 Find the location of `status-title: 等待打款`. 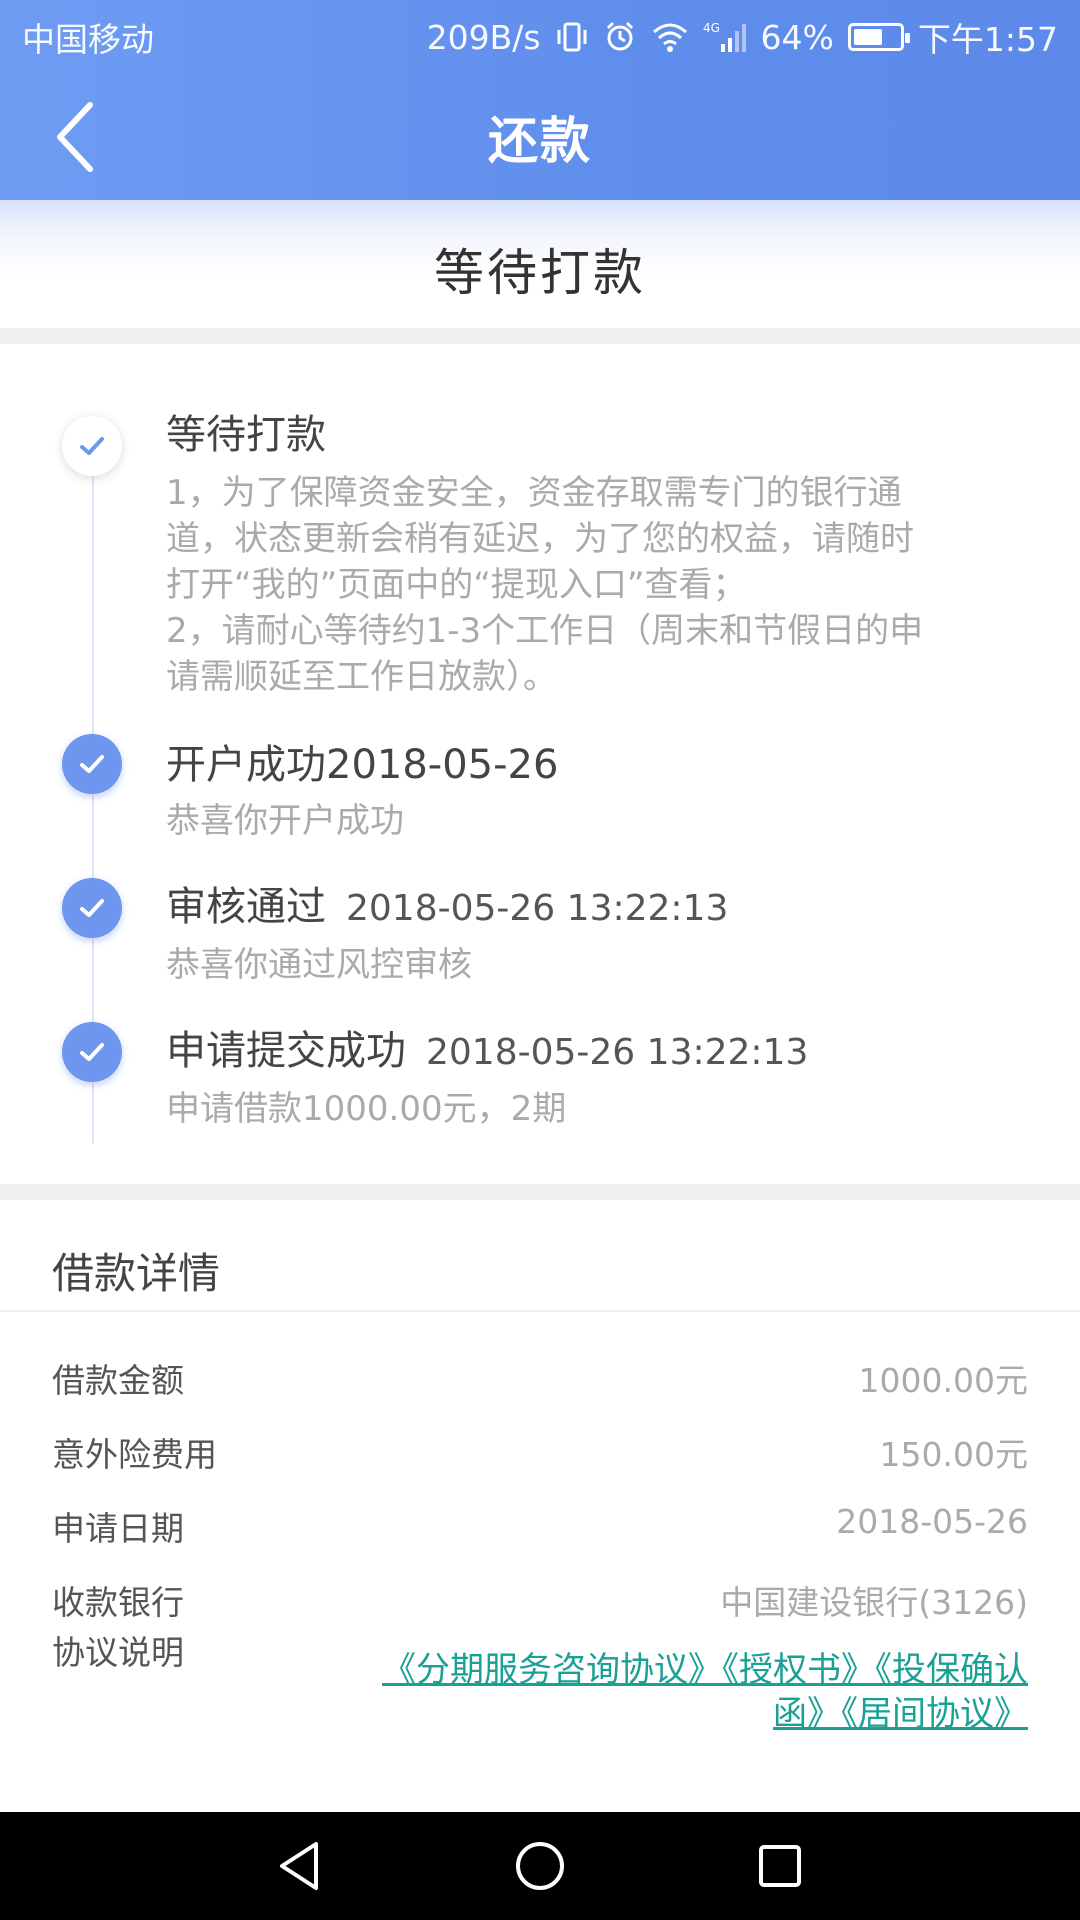

status-title: 等待打款 is located at coordinates (540, 273).